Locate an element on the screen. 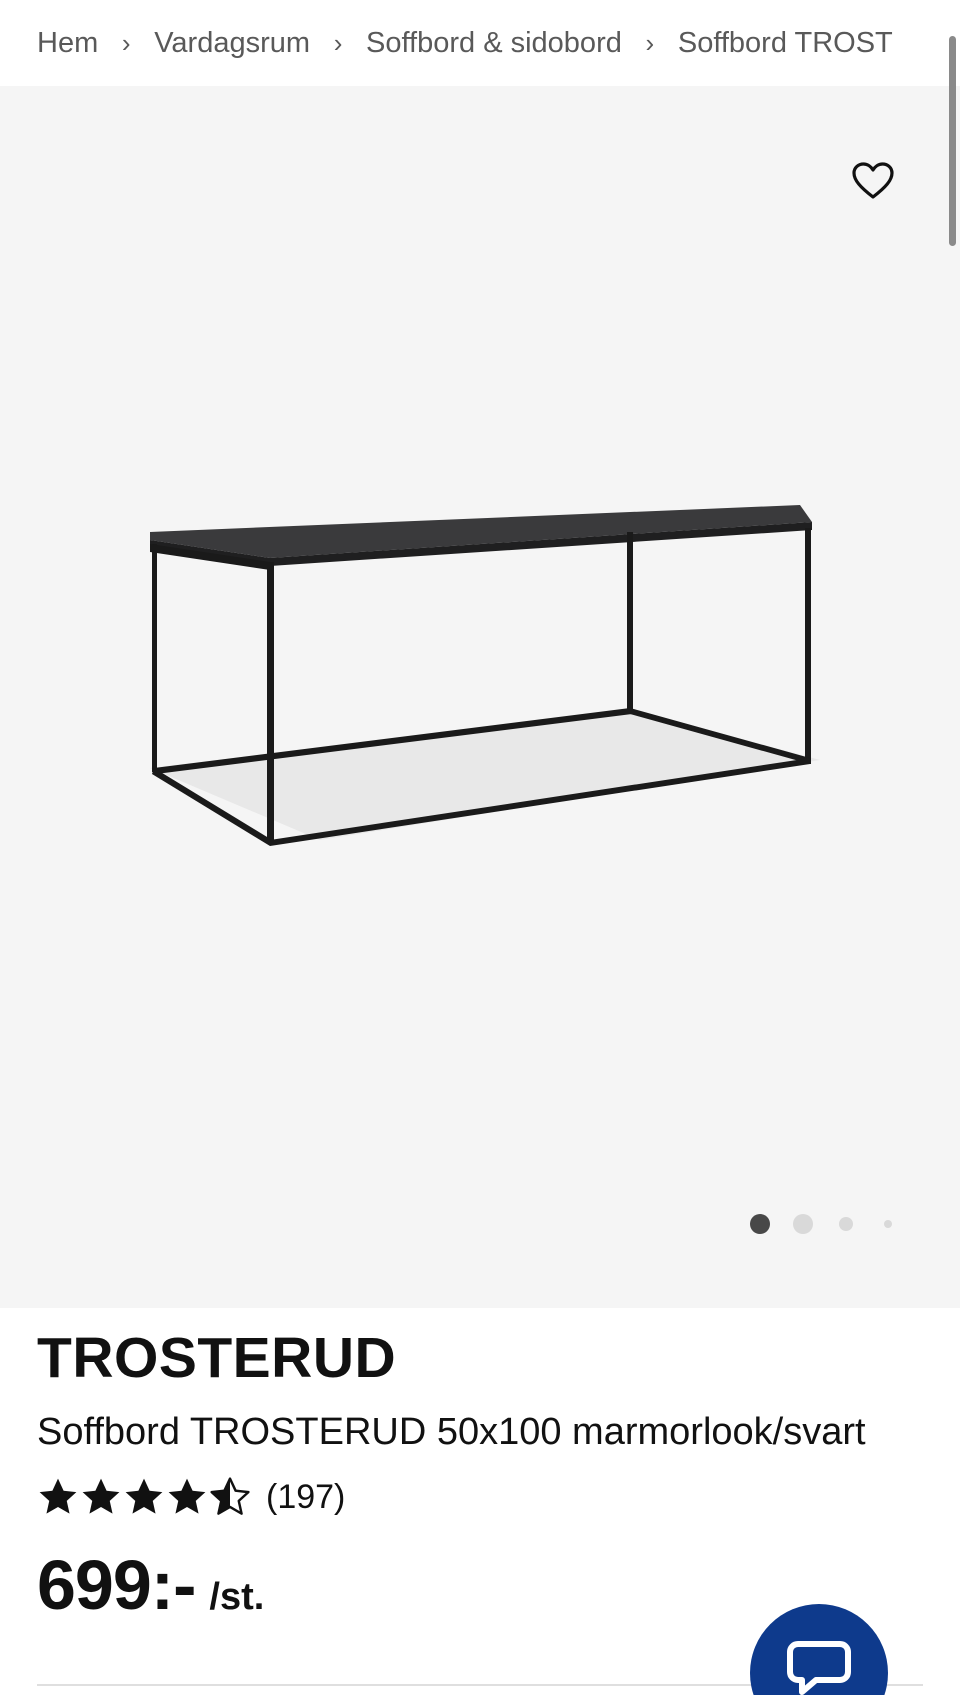  favorite-button is located at coordinates (873, 181).